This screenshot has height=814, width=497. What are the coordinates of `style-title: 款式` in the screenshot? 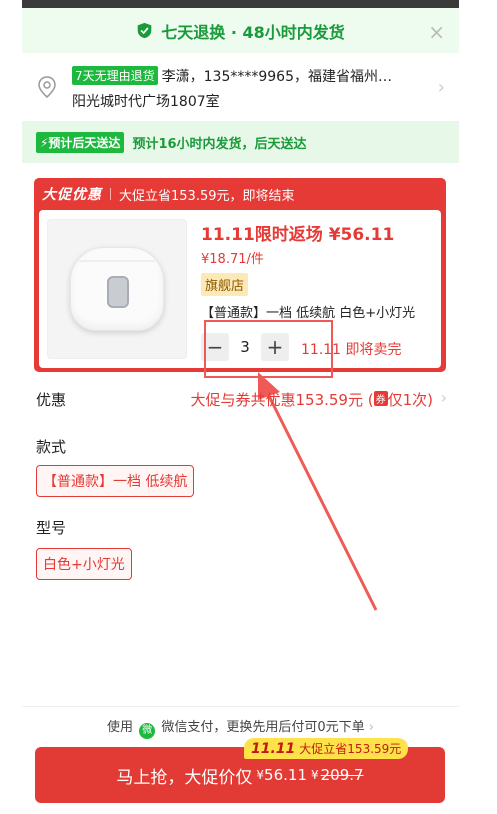 It's located at (51, 447).